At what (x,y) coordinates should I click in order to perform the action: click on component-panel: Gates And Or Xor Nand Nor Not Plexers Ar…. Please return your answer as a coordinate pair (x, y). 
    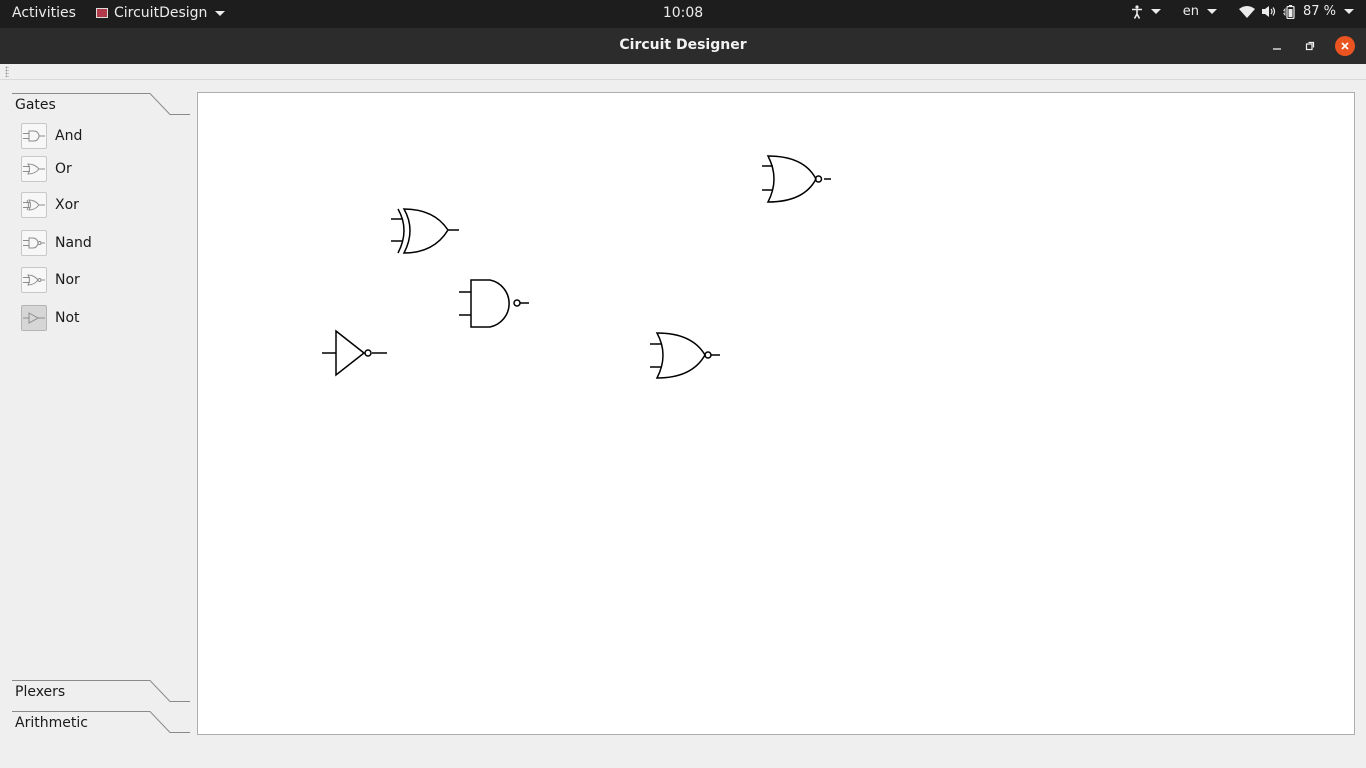
    Looking at the image, I should click on (98, 424).